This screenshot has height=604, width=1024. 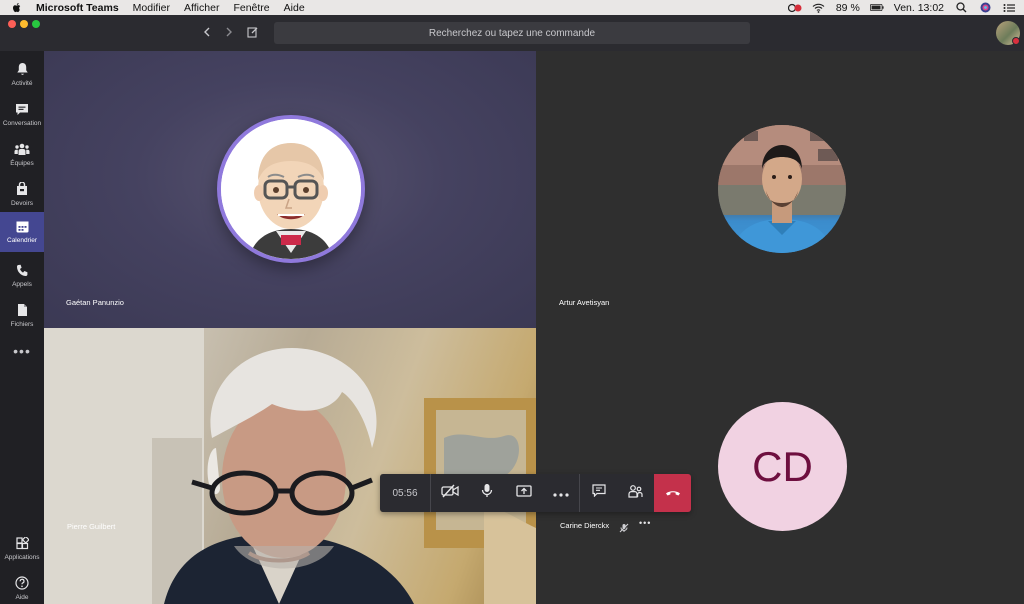 What do you see at coordinates (77, 8) in the screenshot?
I see `menu-app-name: Microsoft Teams` at bounding box center [77, 8].